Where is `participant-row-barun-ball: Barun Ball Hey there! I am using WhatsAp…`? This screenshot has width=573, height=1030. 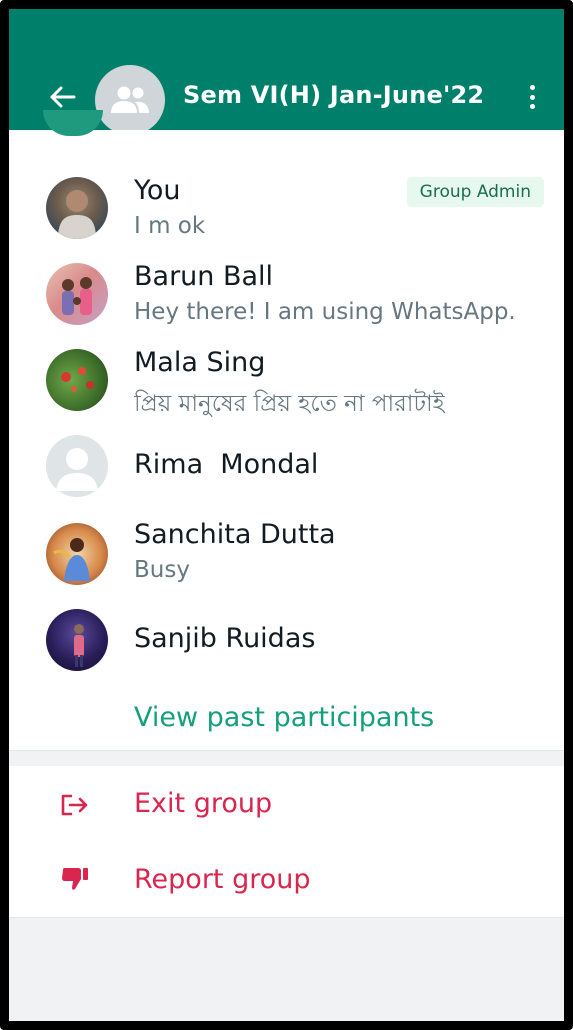 participant-row-barun-ball: Barun Ball Hey there! I am using WhatsAp… is located at coordinates (286, 294).